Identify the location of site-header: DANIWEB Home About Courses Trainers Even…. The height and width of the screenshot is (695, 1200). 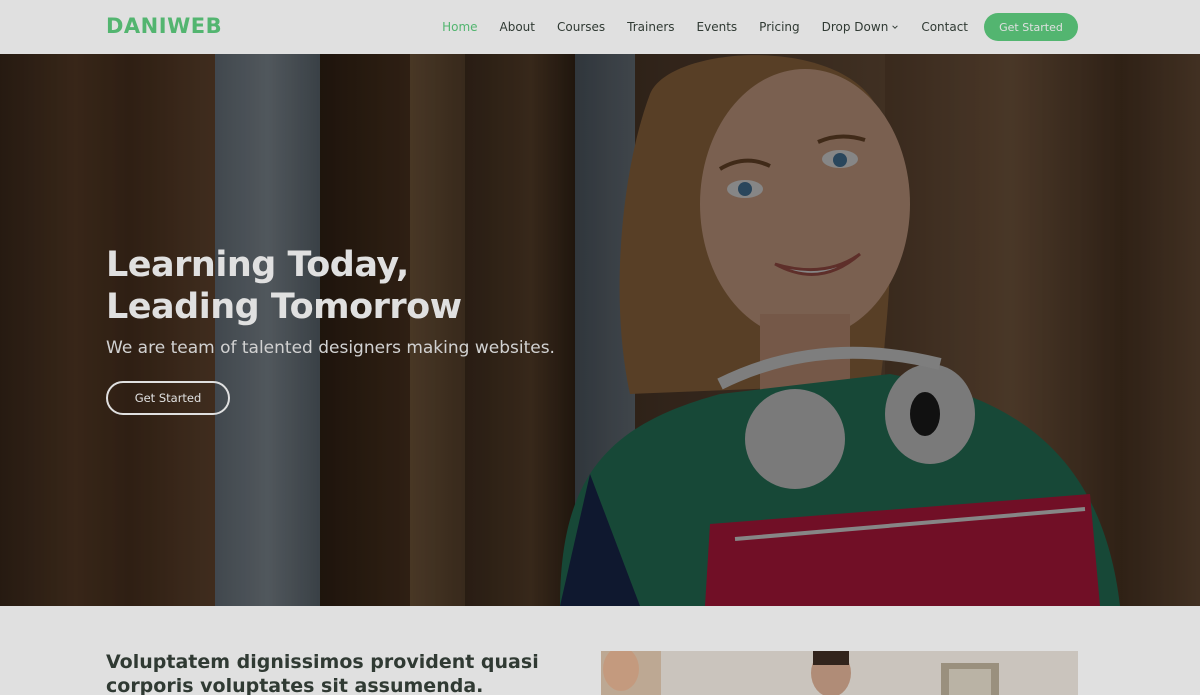
(600, 27).